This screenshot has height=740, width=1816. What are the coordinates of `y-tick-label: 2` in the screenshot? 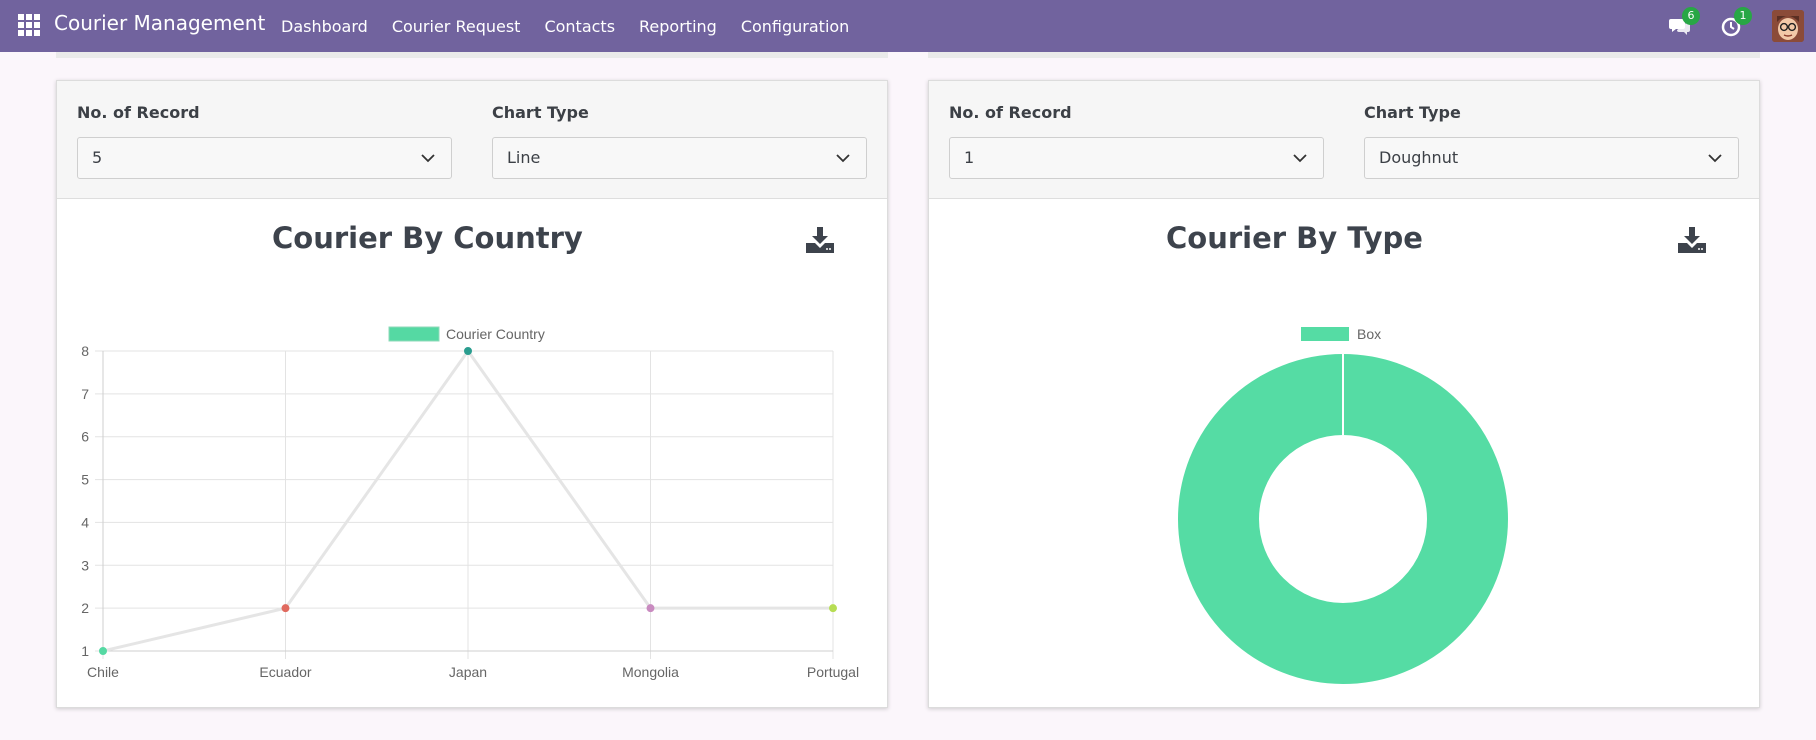 It's located at (85, 608).